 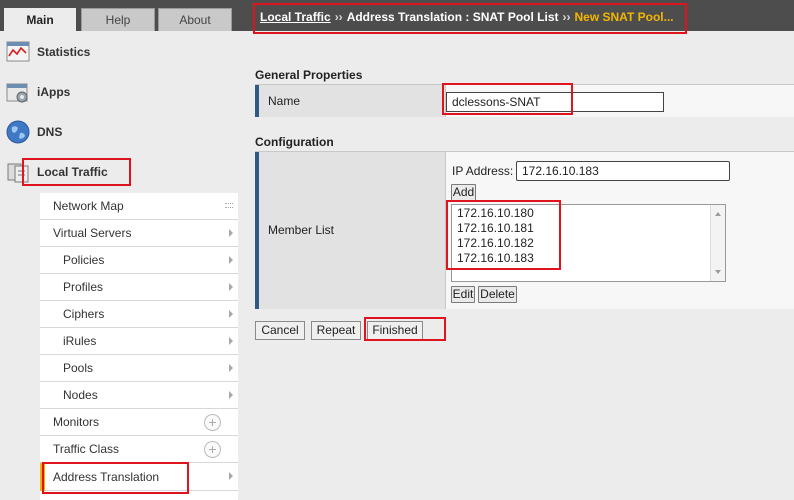 I want to click on ip-address-label: IP Address:, so click(x=483, y=171).